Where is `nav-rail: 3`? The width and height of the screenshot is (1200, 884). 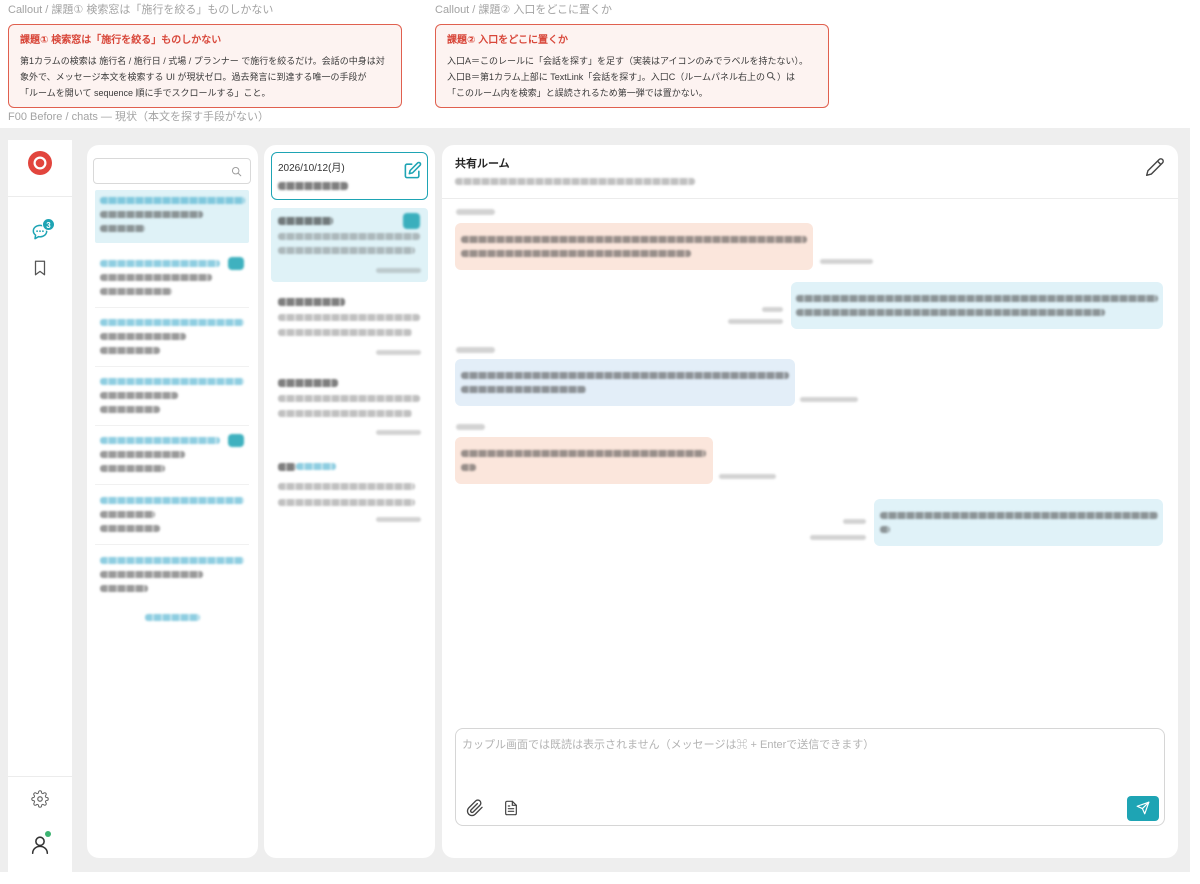
nav-rail: 3 is located at coordinates (40, 506).